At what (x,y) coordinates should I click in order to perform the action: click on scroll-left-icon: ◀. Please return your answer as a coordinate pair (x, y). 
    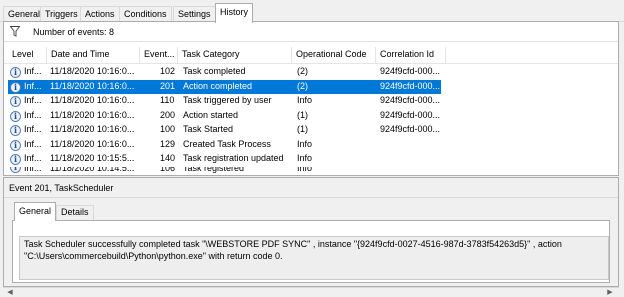
    Looking at the image, I should click on (10, 292).